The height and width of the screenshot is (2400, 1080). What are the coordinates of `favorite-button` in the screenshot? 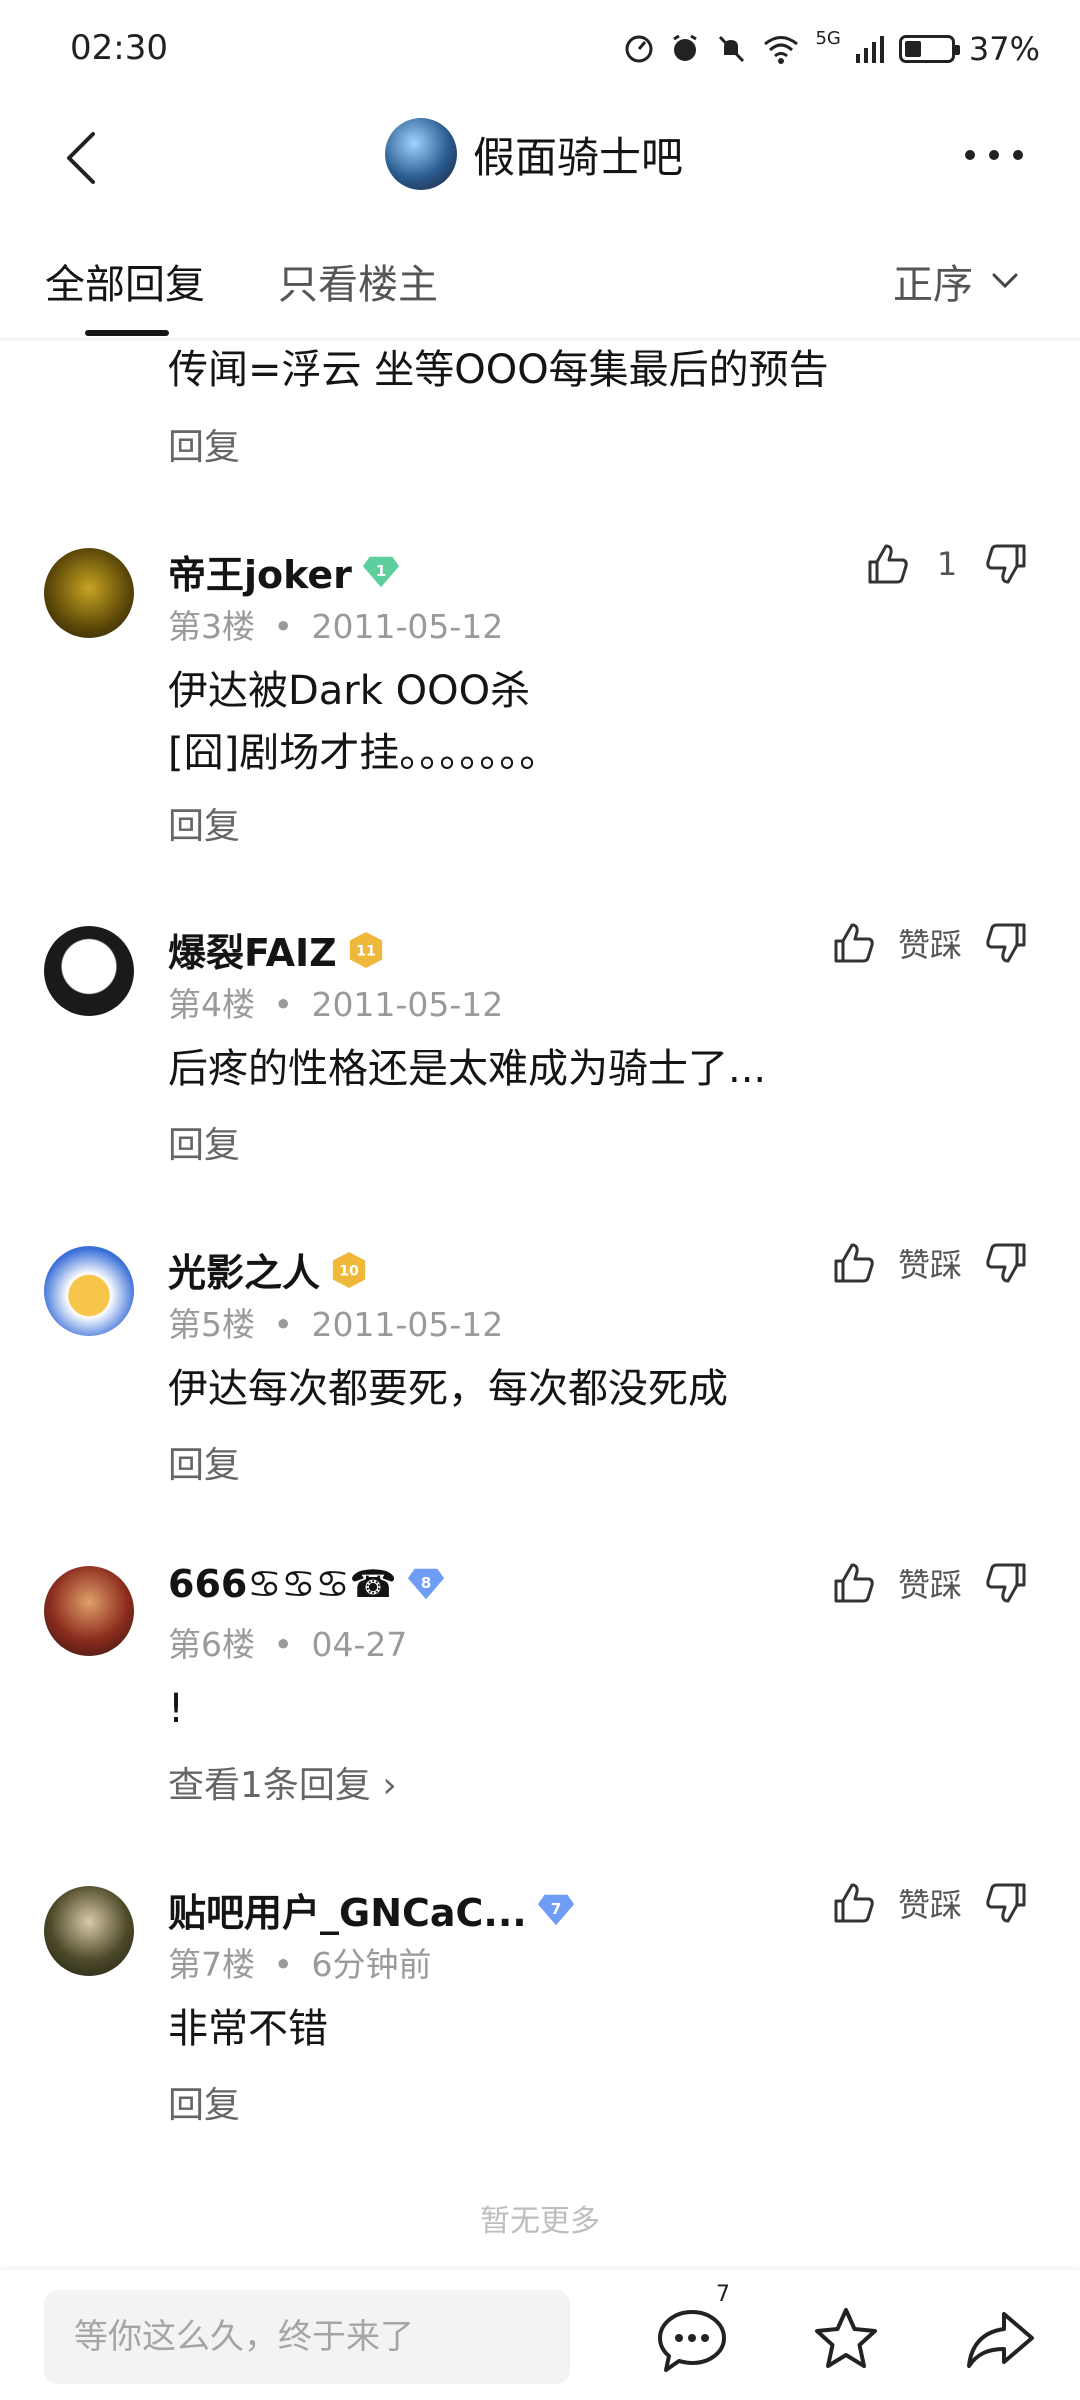 It's located at (846, 2340).